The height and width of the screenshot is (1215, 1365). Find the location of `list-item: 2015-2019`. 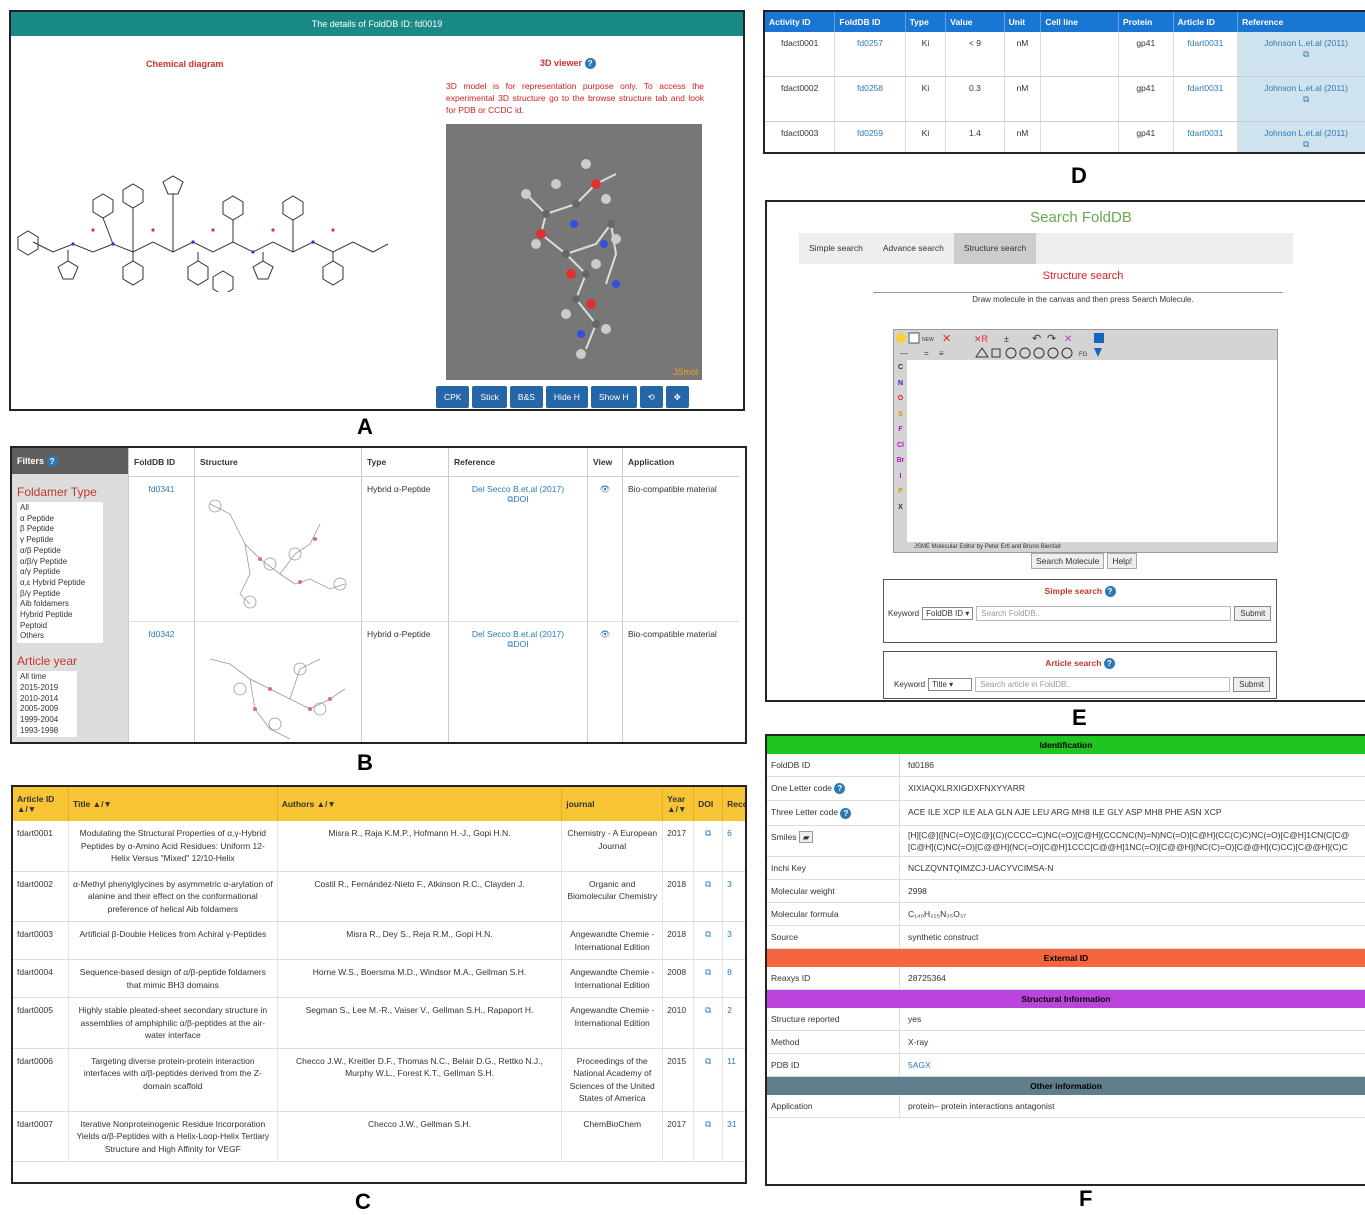

list-item: 2015-2019 is located at coordinates (47, 688).